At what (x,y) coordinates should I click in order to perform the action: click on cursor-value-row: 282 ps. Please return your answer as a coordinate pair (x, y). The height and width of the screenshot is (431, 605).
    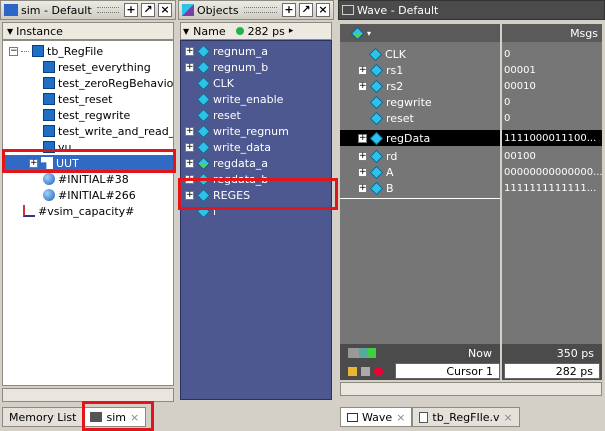
    Looking at the image, I should click on (552, 371).